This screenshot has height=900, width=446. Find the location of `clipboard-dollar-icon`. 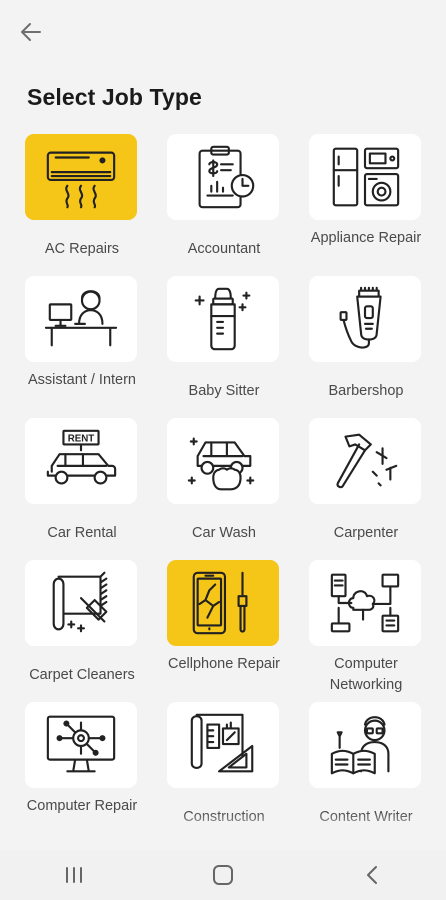

clipboard-dollar-icon is located at coordinates (226, 177).